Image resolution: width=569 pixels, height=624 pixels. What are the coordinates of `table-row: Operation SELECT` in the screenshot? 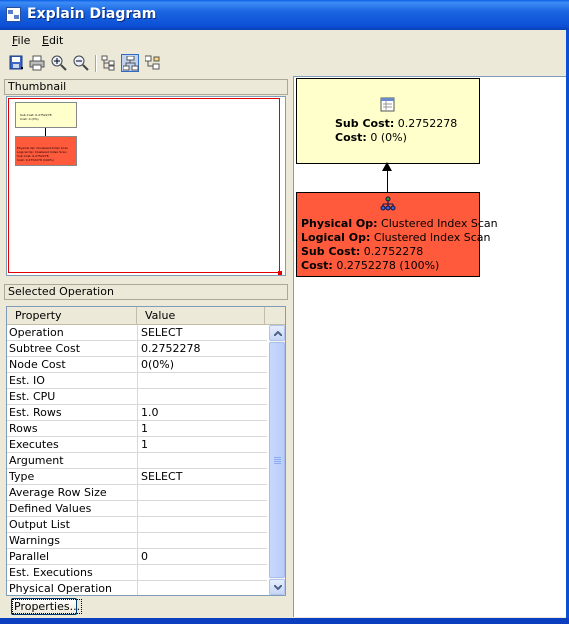 It's located at (137, 333).